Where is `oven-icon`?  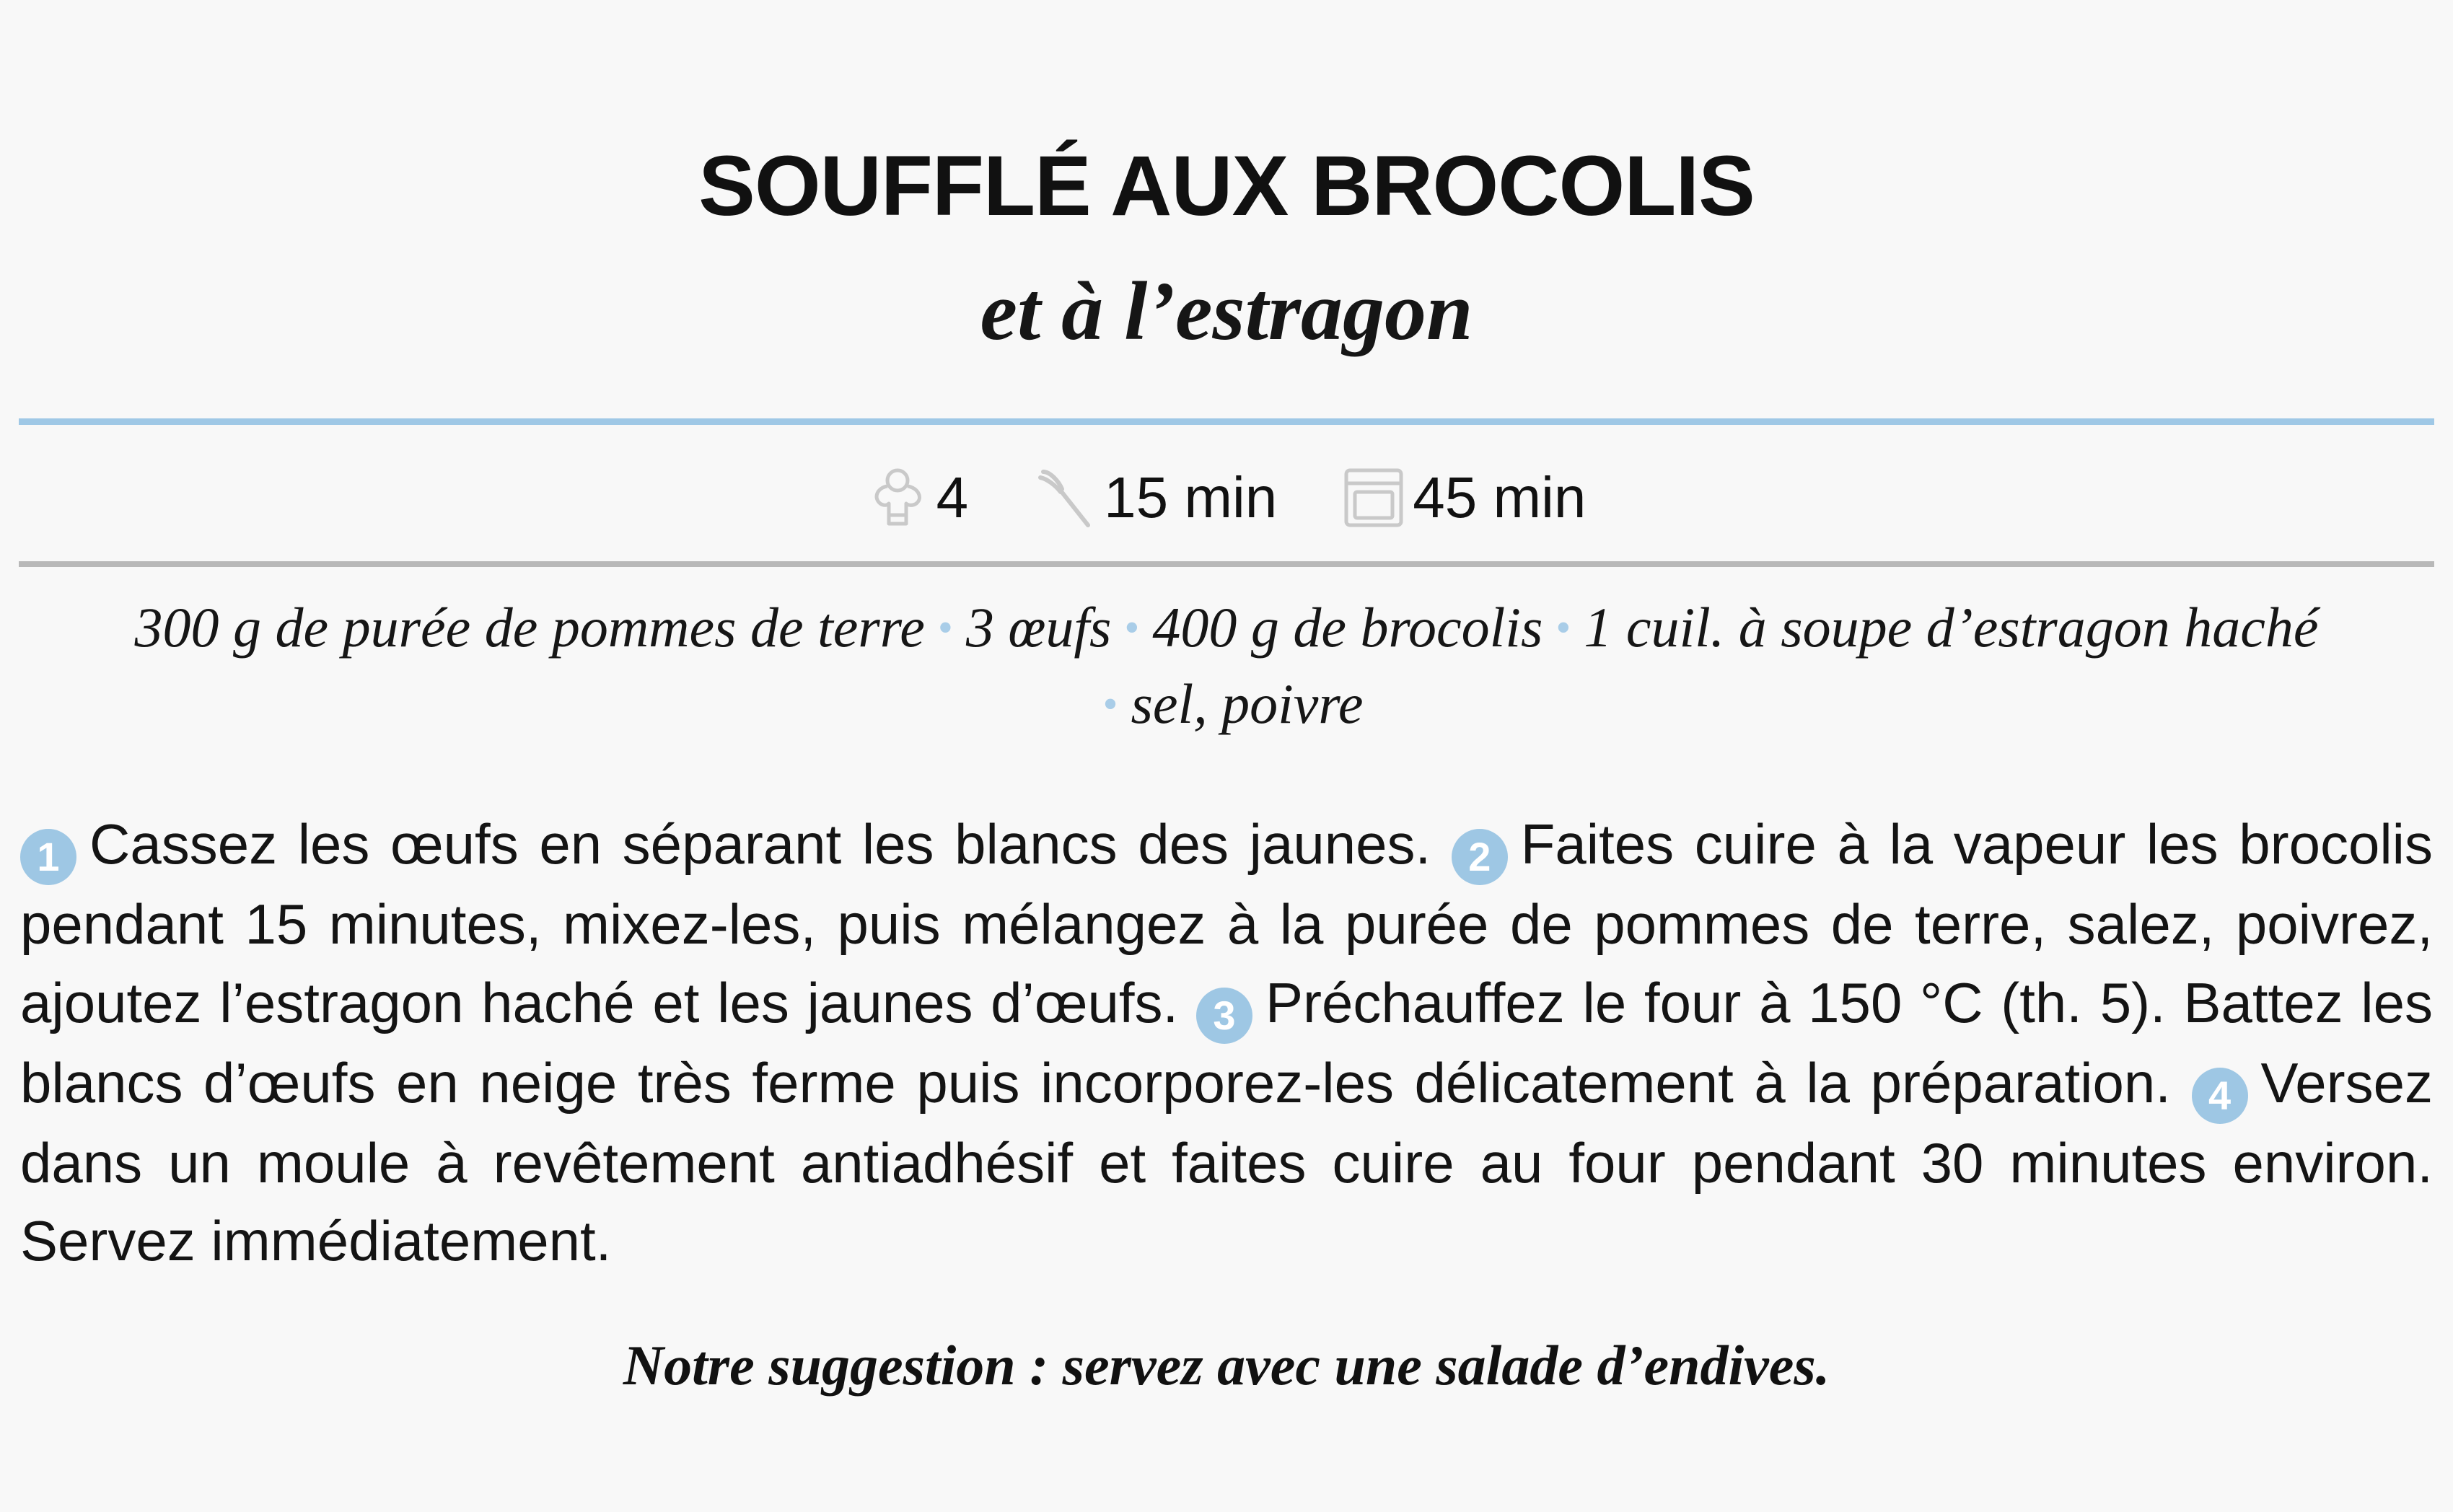 oven-icon is located at coordinates (1373, 497).